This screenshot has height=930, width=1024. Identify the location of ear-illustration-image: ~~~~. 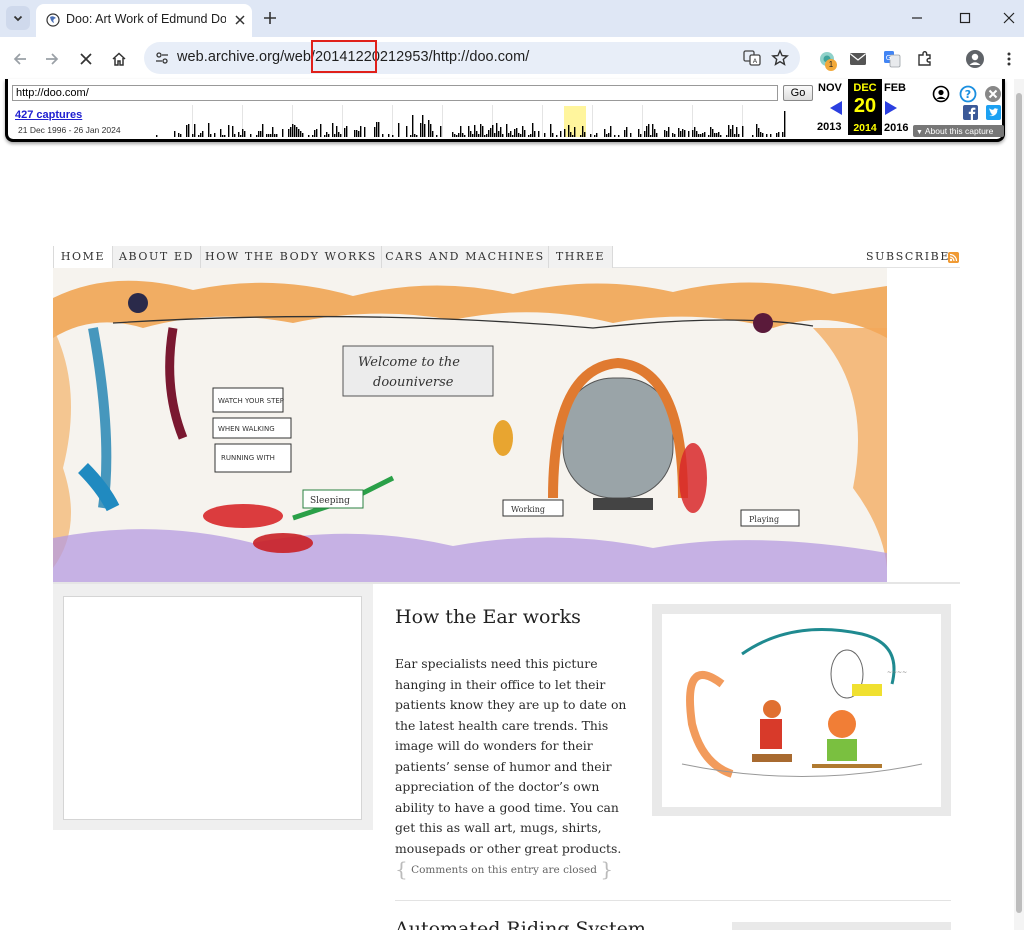
(801, 710).